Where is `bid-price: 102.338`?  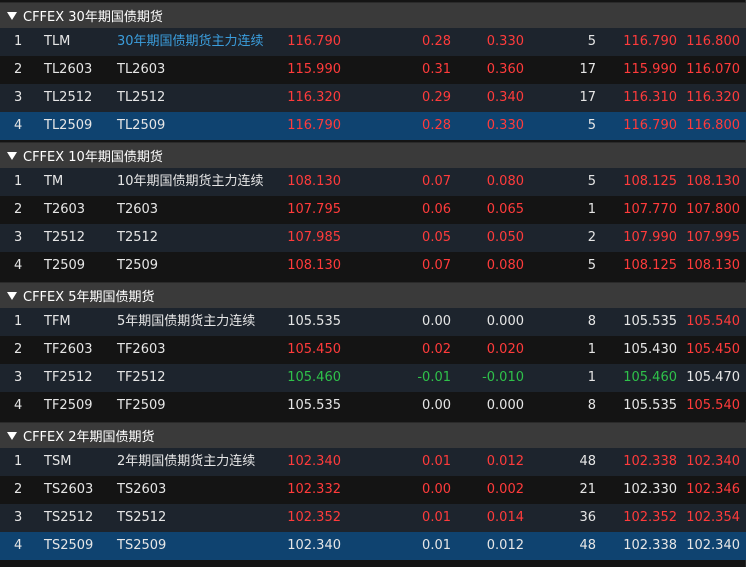
bid-price: 102.338 is located at coordinates (650, 461).